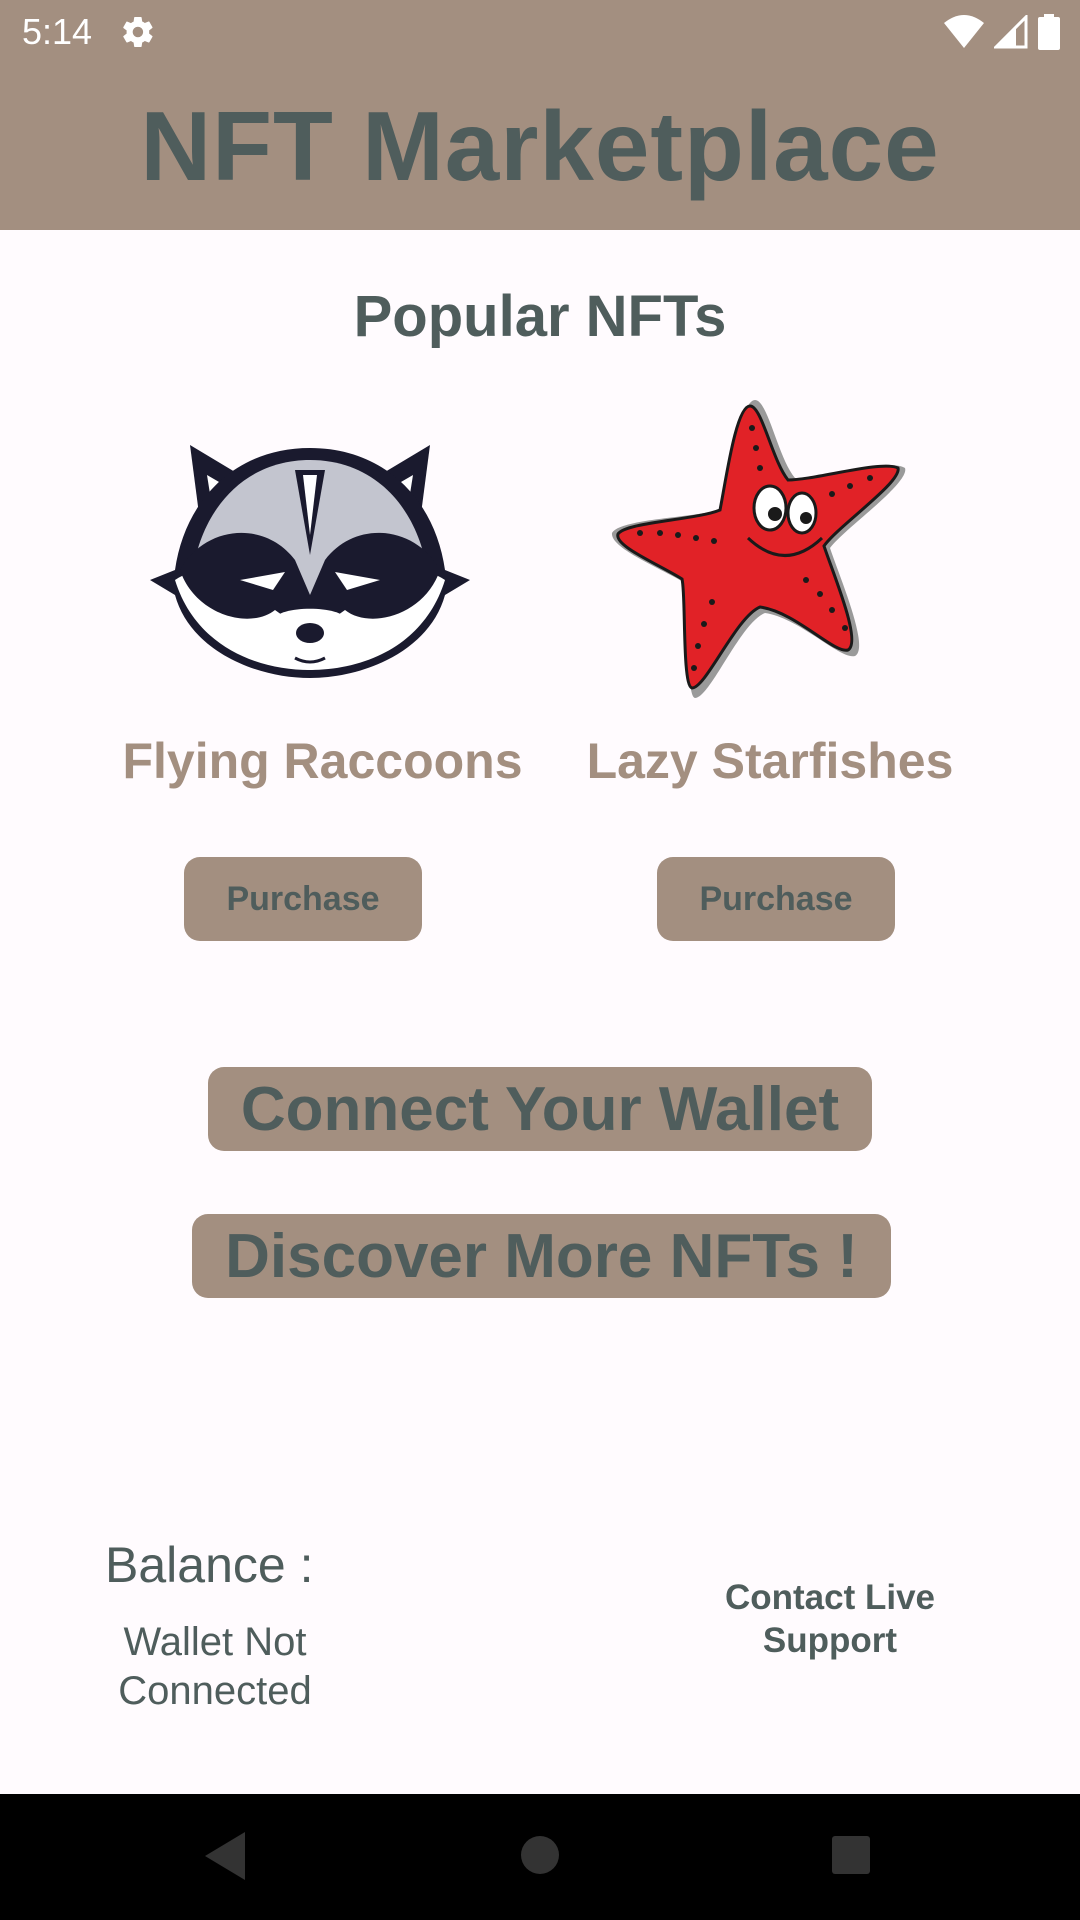 The width and height of the screenshot is (1080, 1920). What do you see at coordinates (57, 31) in the screenshot?
I see `status-time: 5:14` at bounding box center [57, 31].